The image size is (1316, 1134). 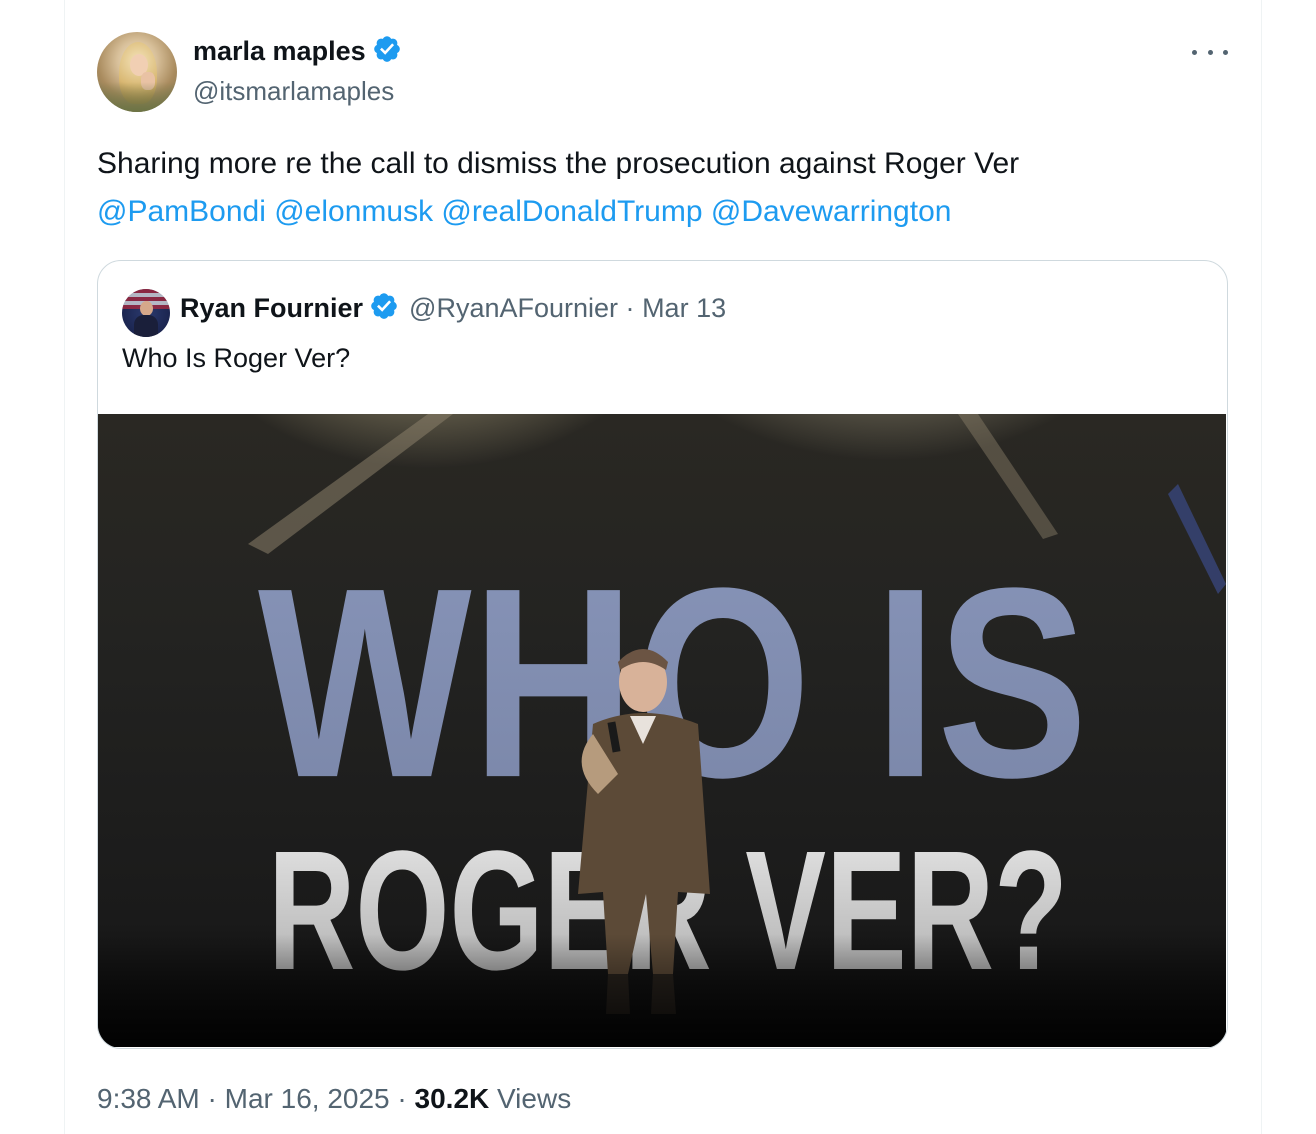 What do you see at coordinates (662, 990) in the screenshot?
I see `video-bottom-fade` at bounding box center [662, 990].